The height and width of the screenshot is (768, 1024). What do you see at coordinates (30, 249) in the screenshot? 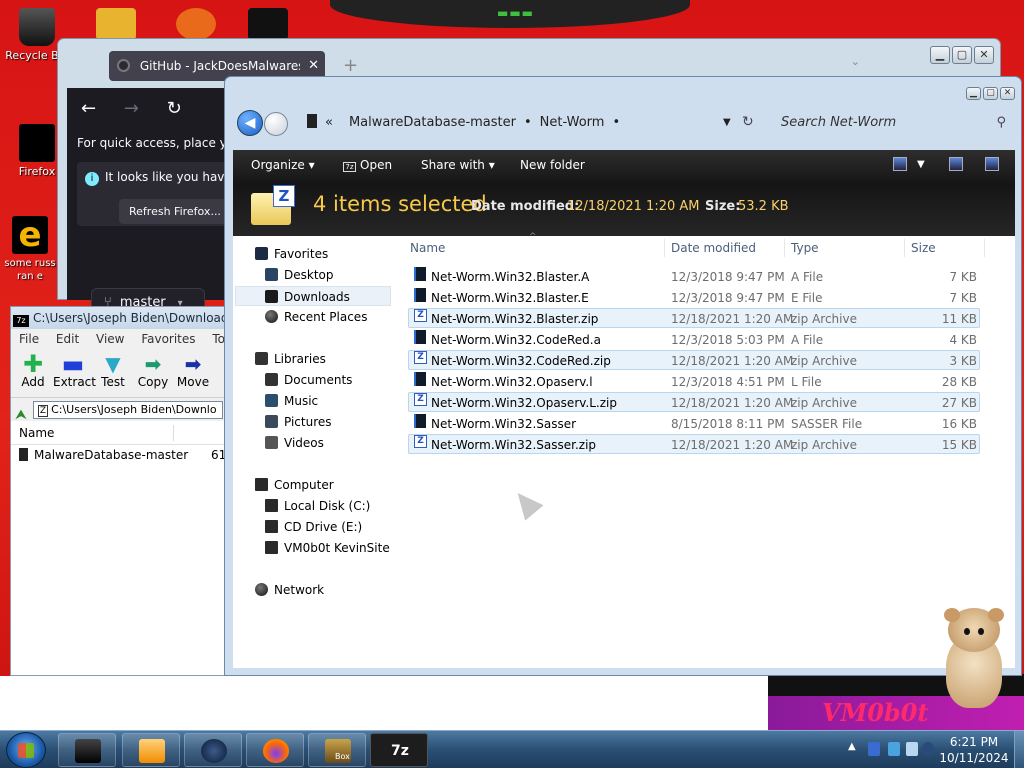
I see `desktop-icon-russian: e some russ ran e` at bounding box center [30, 249].